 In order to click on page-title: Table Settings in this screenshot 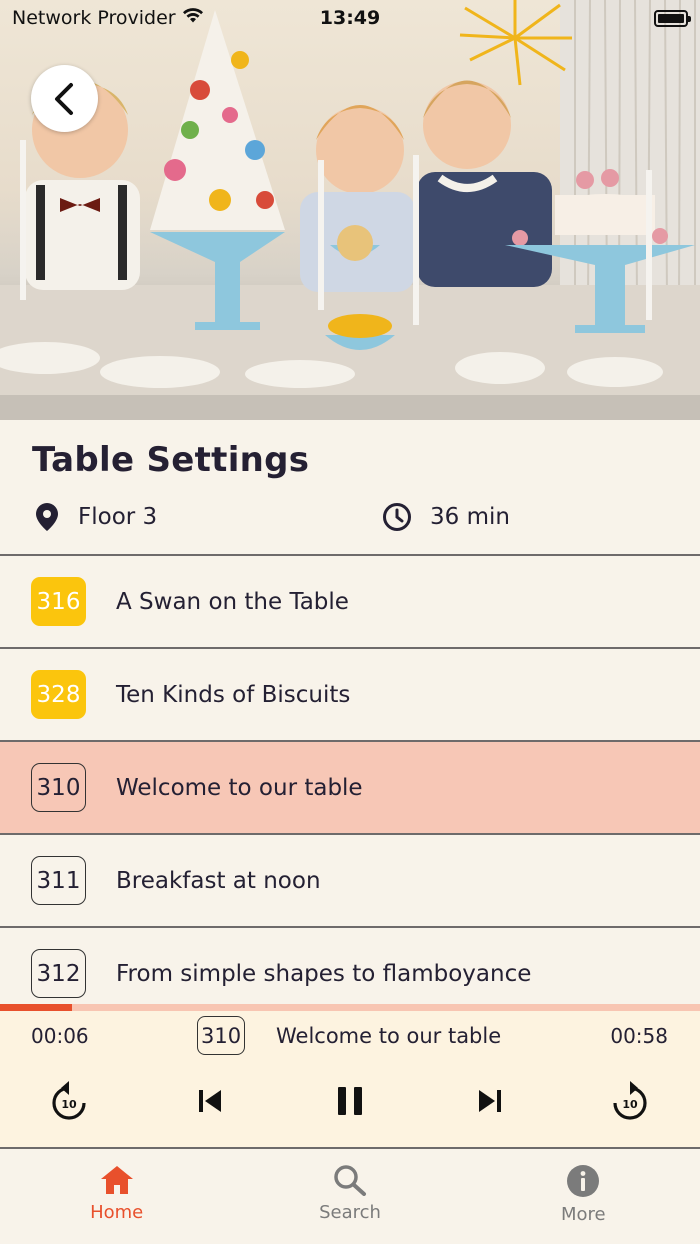, I will do `click(171, 460)`.